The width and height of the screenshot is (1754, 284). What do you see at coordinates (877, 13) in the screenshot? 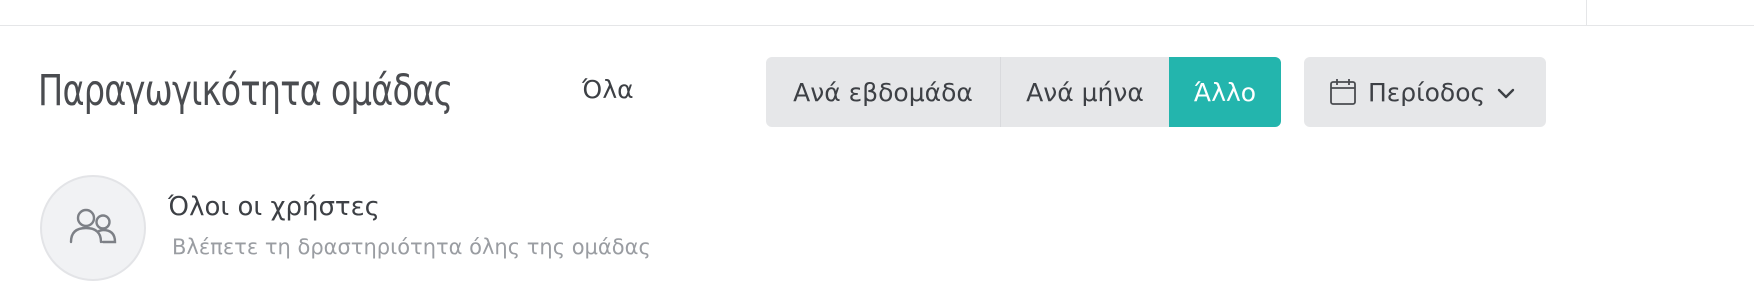
I see `top-bar` at bounding box center [877, 13].